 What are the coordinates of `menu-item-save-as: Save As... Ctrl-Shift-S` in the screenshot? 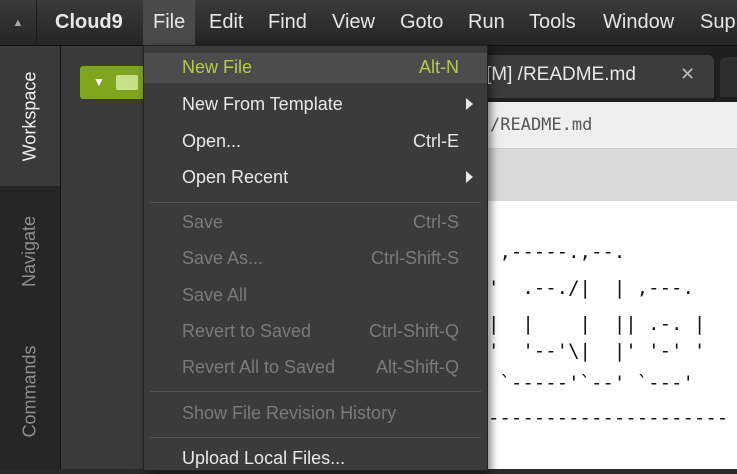 It's located at (315, 259).